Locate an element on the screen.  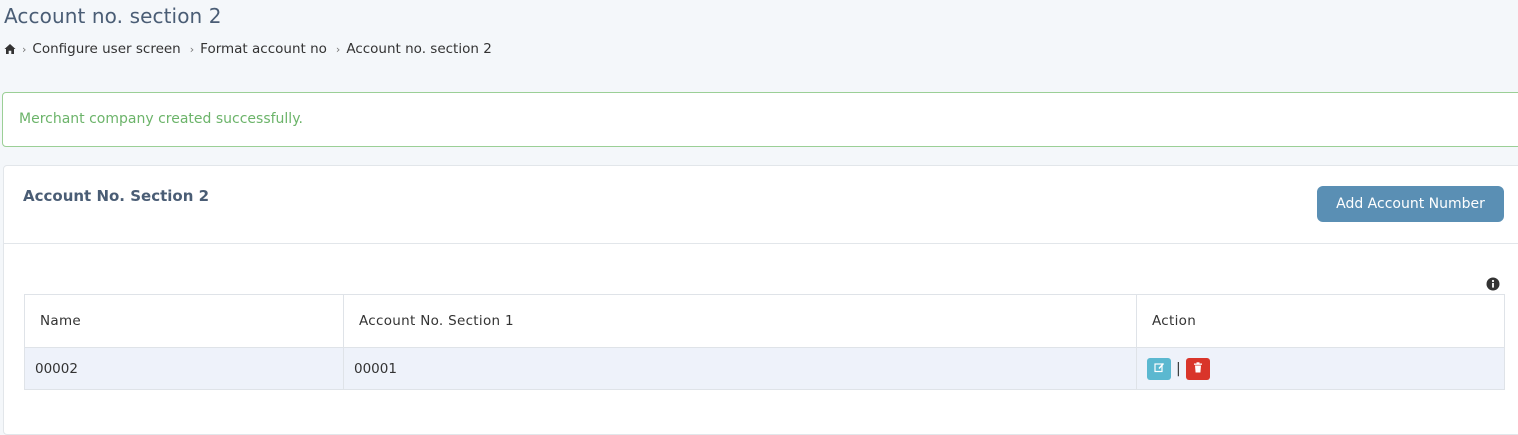
card-title: Account No. Section 2 is located at coordinates (116, 196).